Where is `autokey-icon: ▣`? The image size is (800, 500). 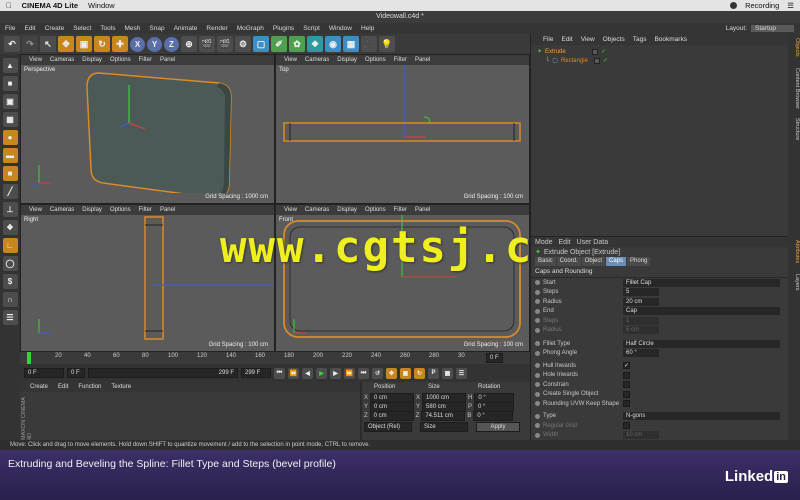
autokey-icon: ▣ is located at coordinates (405, 373).